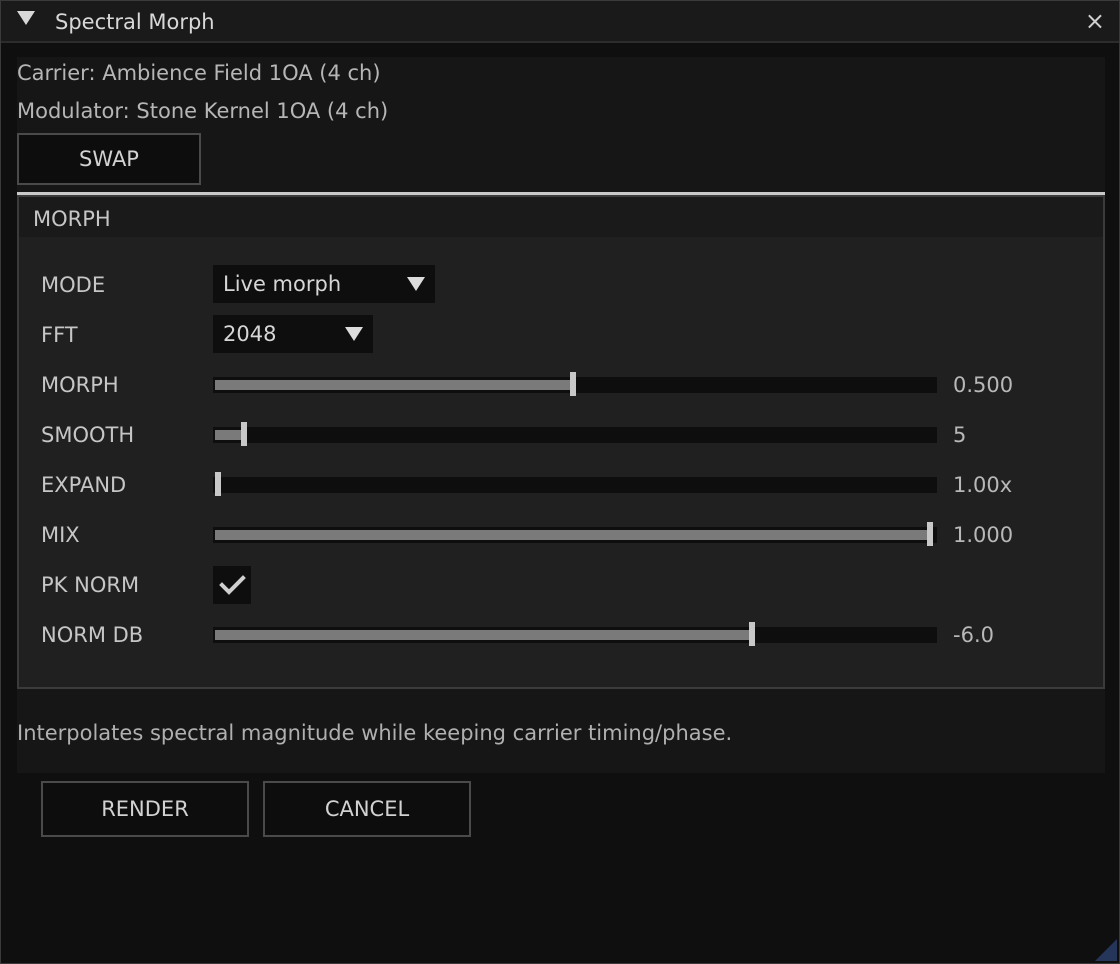 The width and height of the screenshot is (1120, 964). I want to click on morph-section-title: MORPH, so click(72, 219).